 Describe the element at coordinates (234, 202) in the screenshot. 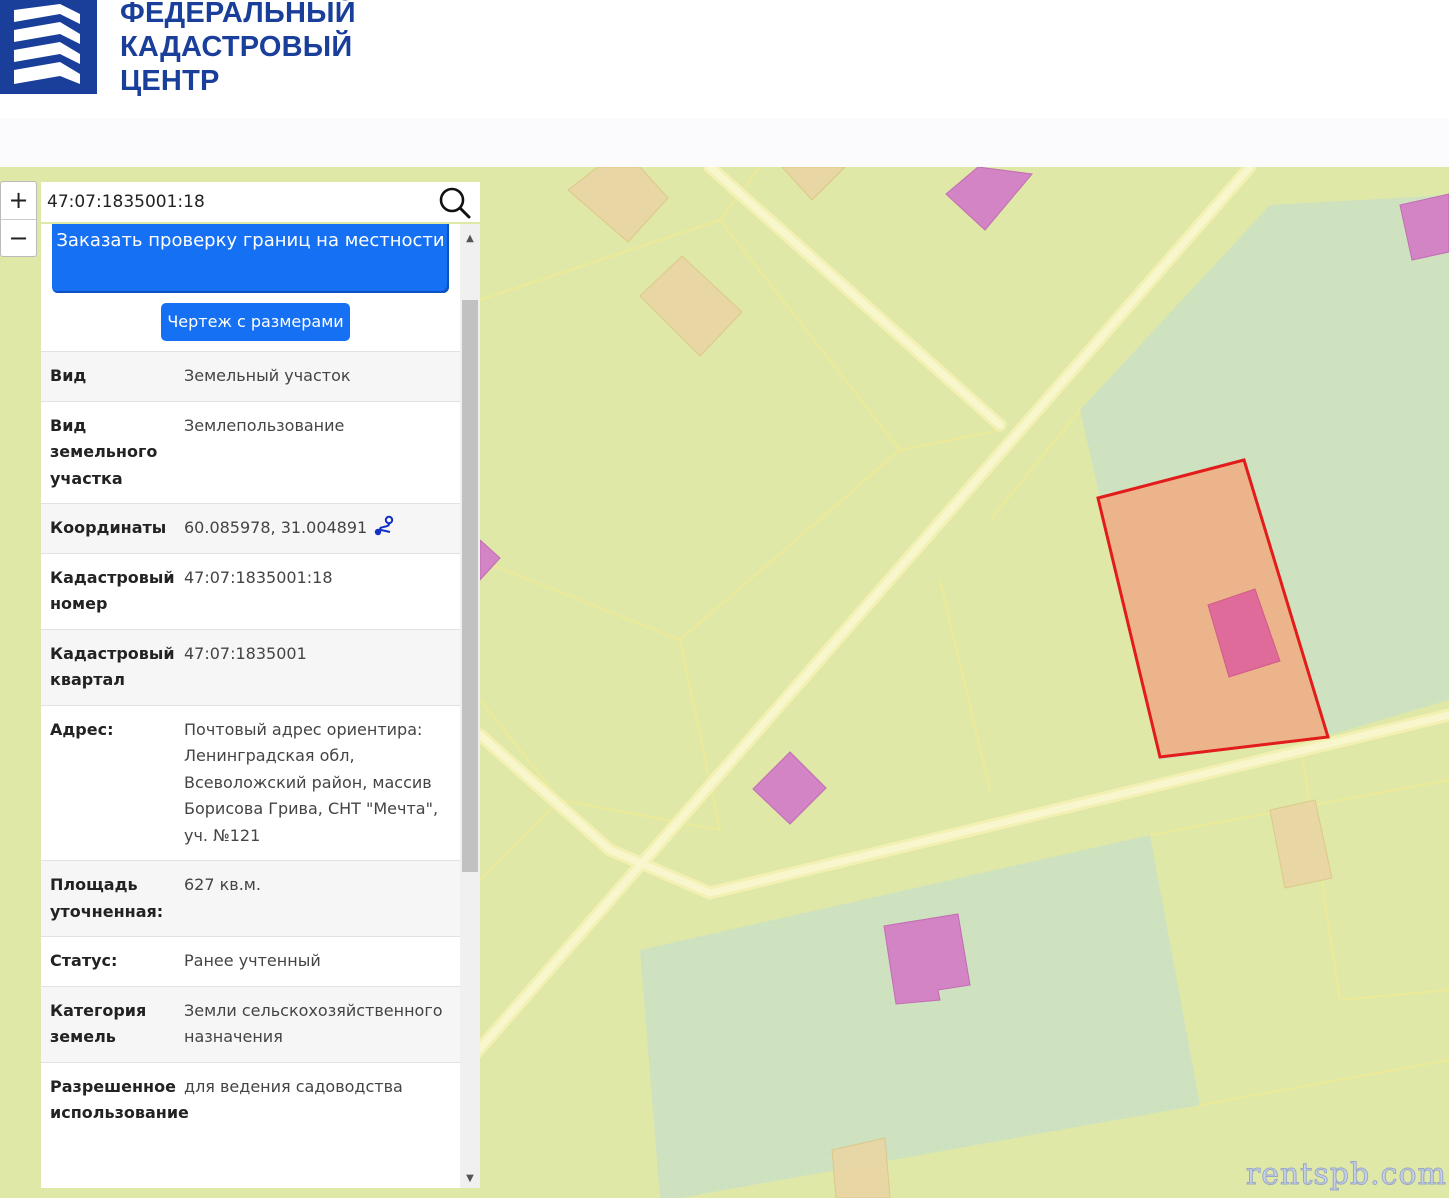

I see `search-input` at that location.